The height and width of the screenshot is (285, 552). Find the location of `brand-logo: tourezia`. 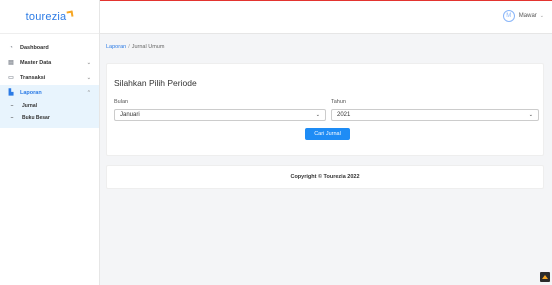

brand-logo: tourezia is located at coordinates (49, 17).